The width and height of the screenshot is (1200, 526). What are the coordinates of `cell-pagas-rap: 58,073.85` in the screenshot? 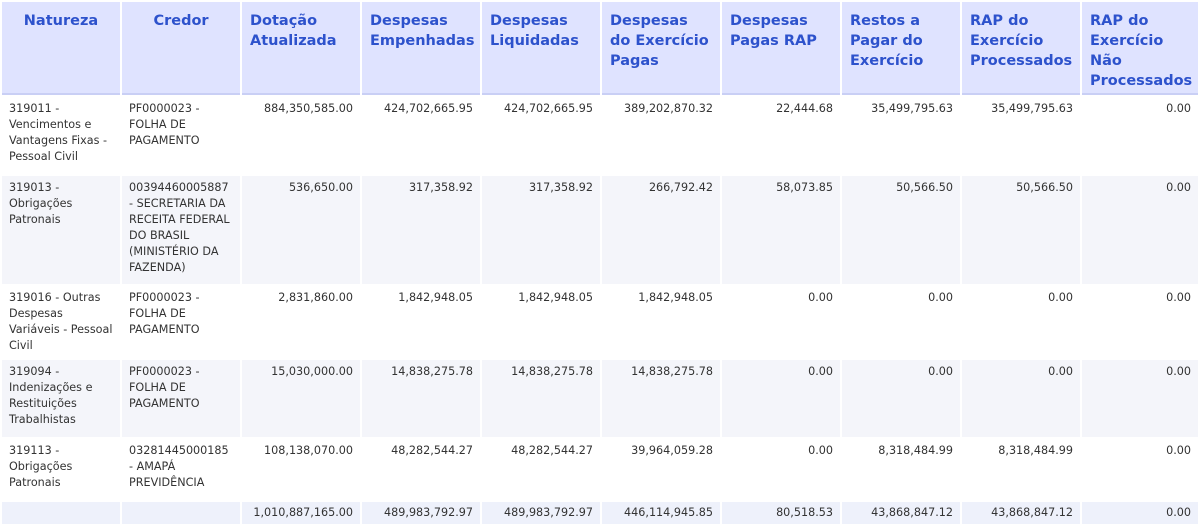 It's located at (781, 230).